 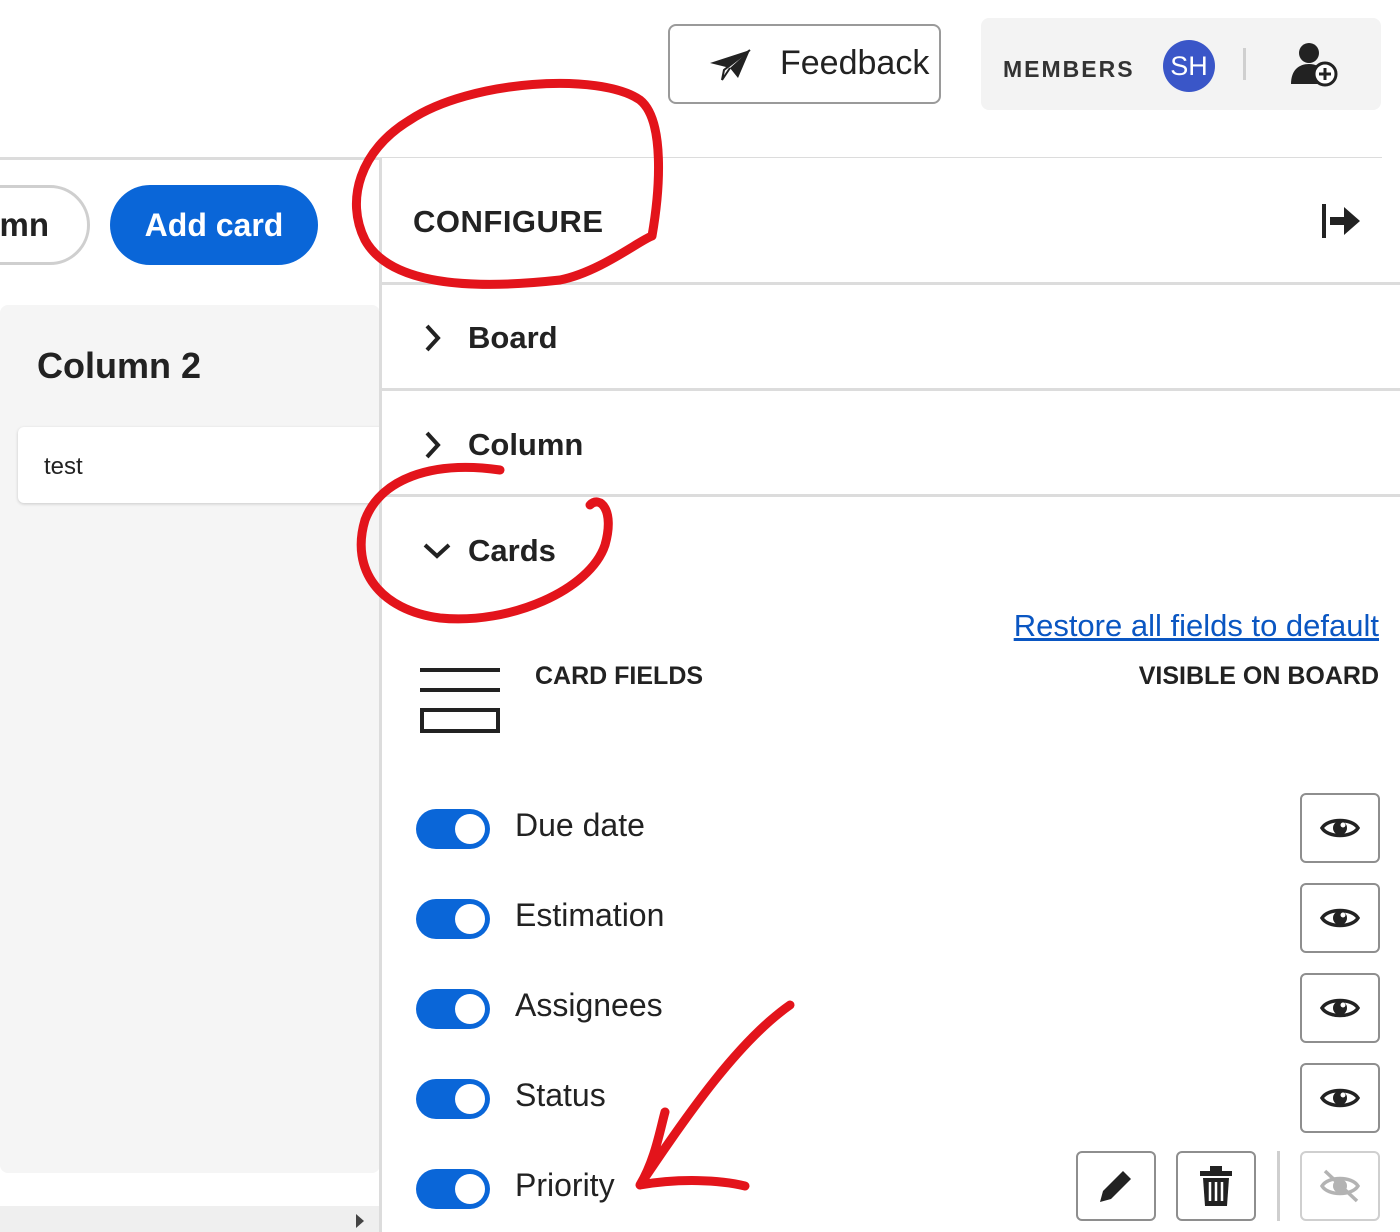 I want to click on annotation-arrow, so click(x=715, y=1095).